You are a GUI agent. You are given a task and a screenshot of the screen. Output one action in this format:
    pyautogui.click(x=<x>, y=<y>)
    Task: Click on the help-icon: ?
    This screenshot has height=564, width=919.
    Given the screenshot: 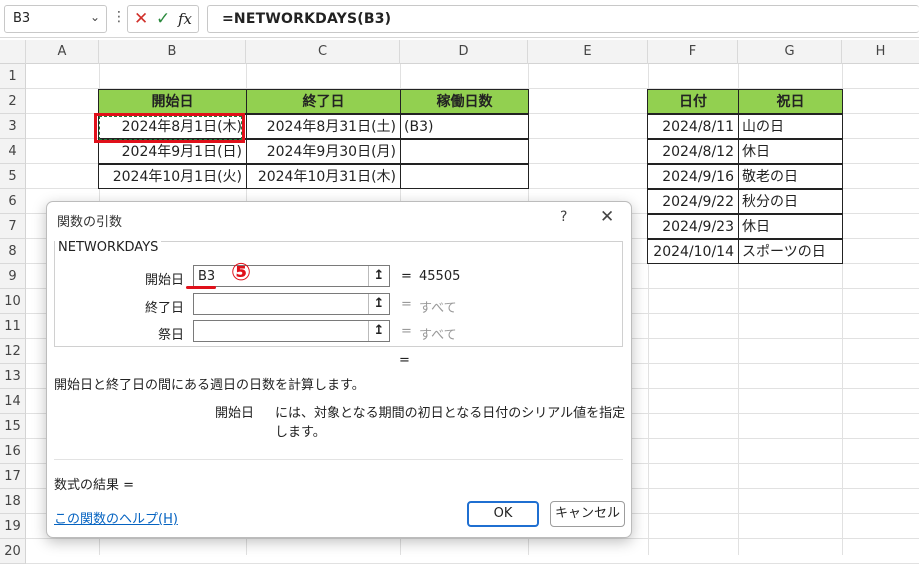 What is the action you would take?
    pyautogui.click(x=563, y=217)
    